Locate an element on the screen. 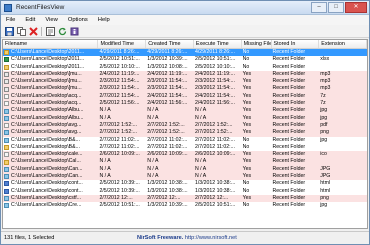 This screenshot has height=245, width=370. copy-icon is located at coordinates (21, 31).